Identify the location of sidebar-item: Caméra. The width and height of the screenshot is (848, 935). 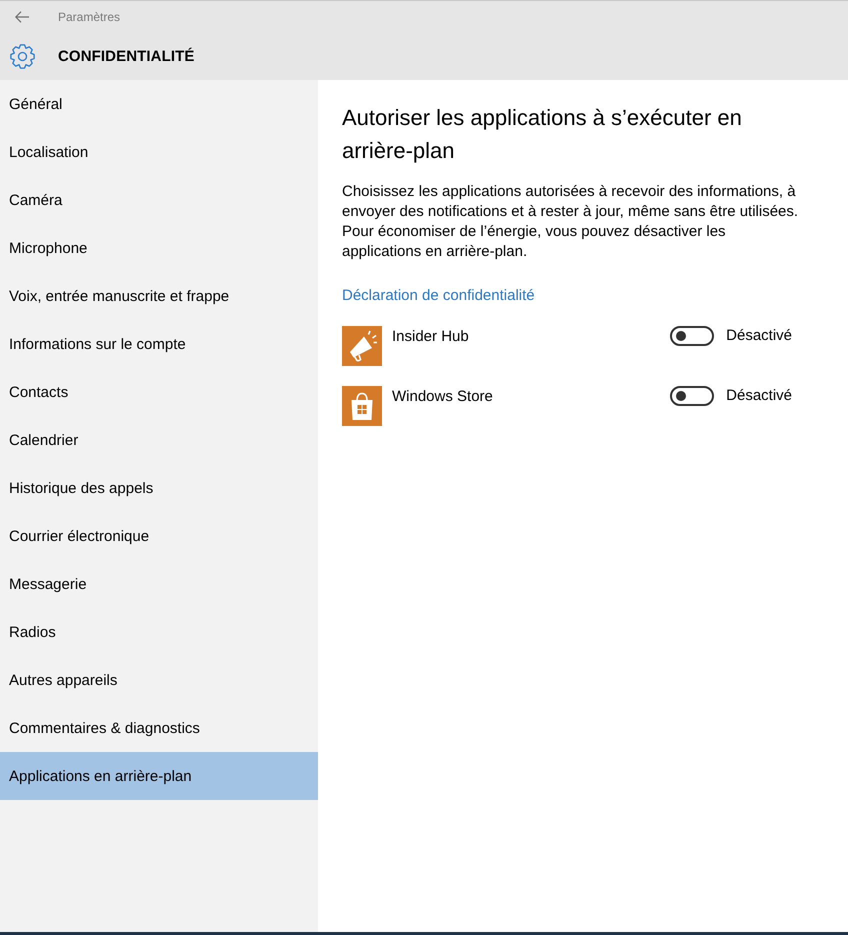
(159, 200).